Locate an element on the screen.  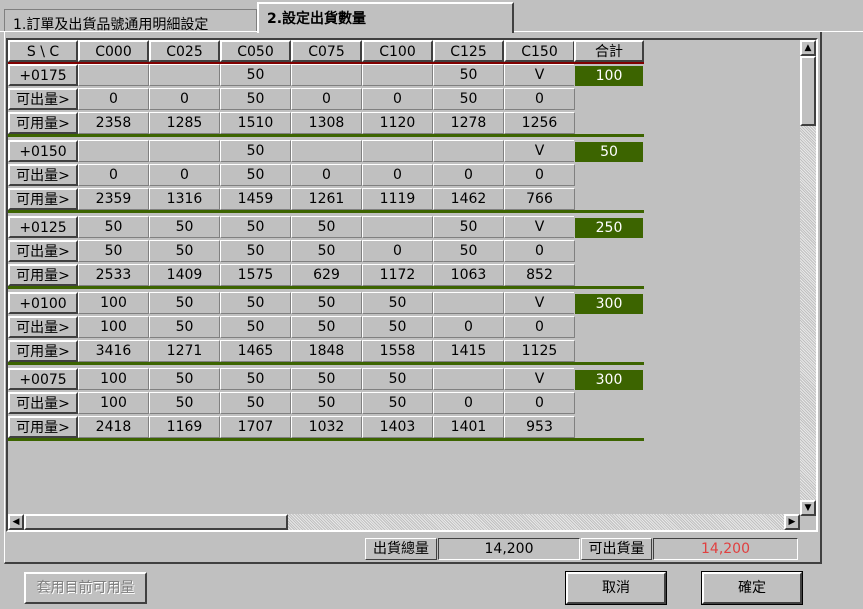
column-header: C075 is located at coordinates (326, 51).